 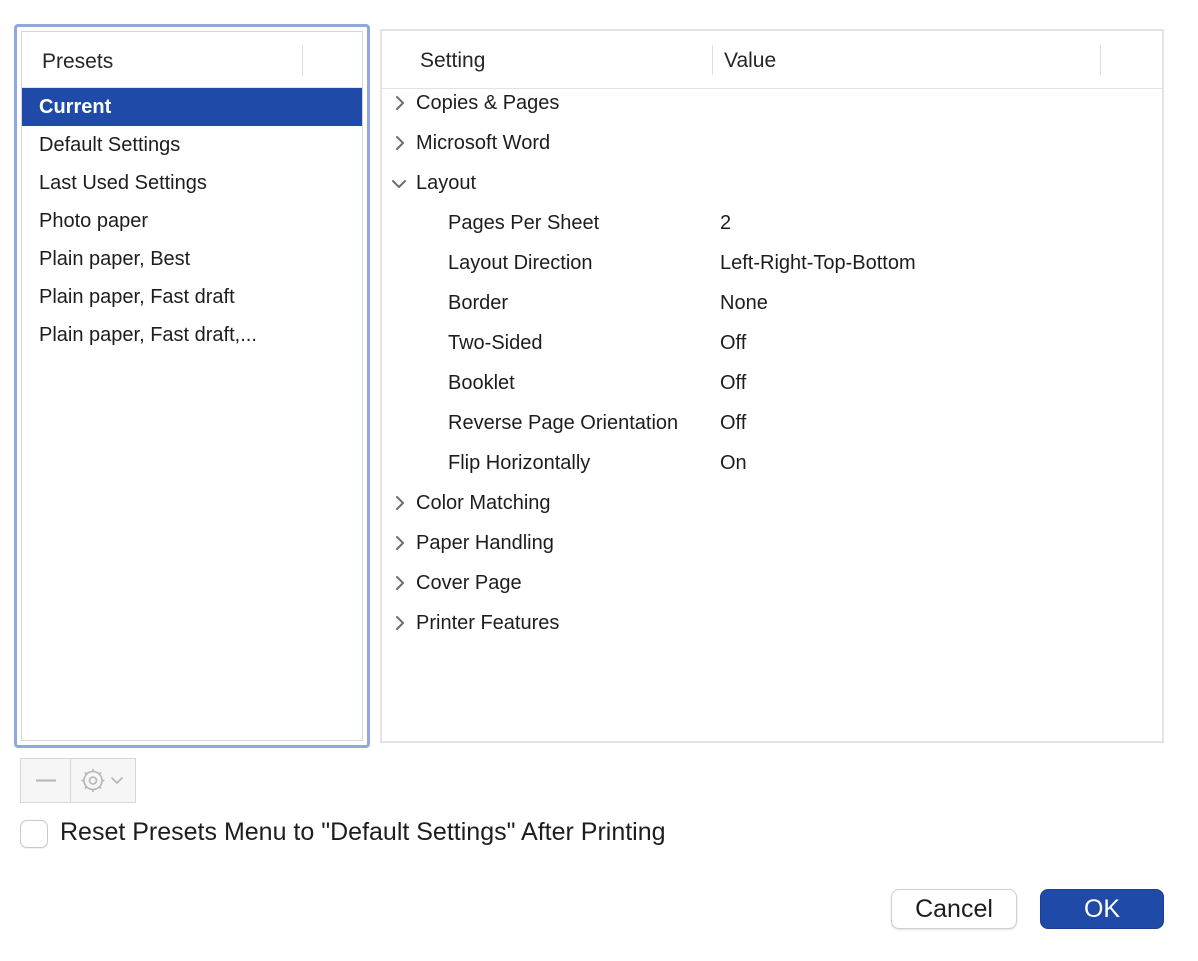 I want to click on setting-value: 2, so click(x=726, y=223).